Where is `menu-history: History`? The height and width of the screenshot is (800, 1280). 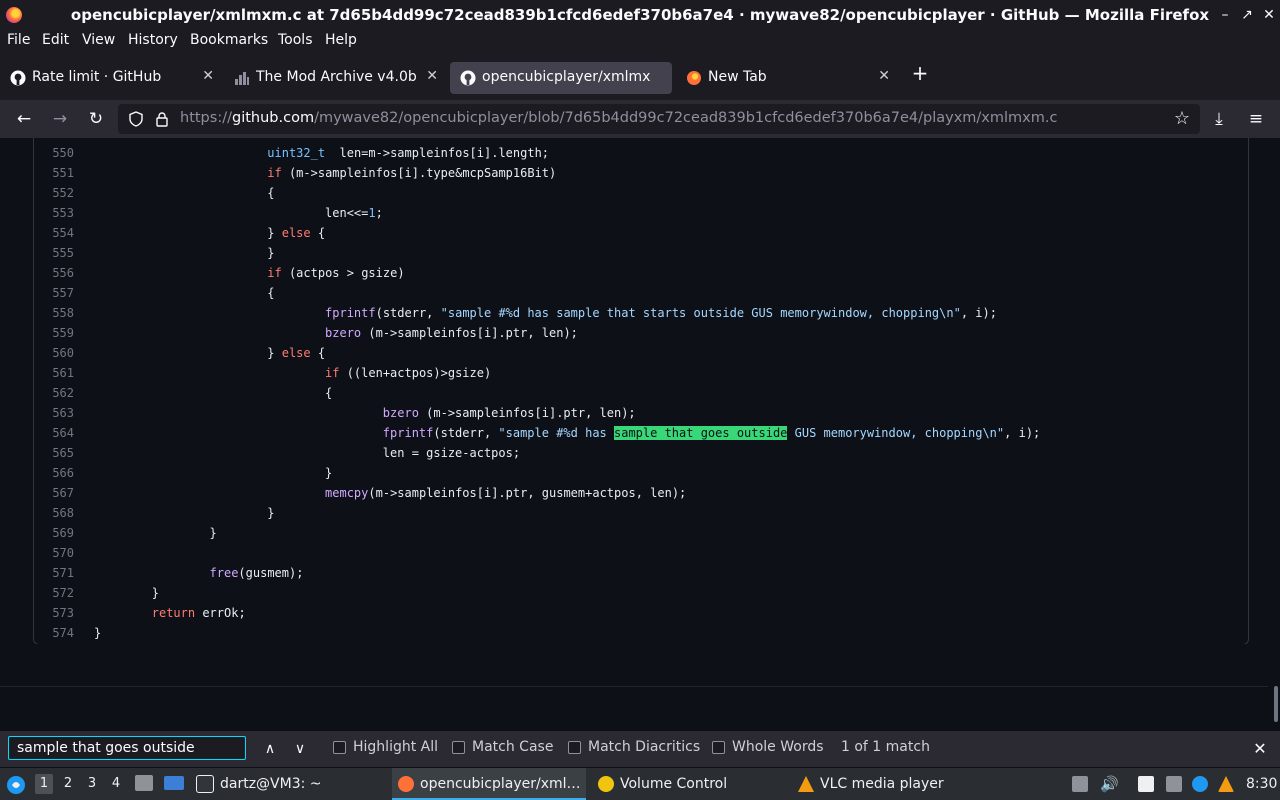 menu-history: History is located at coordinates (153, 40).